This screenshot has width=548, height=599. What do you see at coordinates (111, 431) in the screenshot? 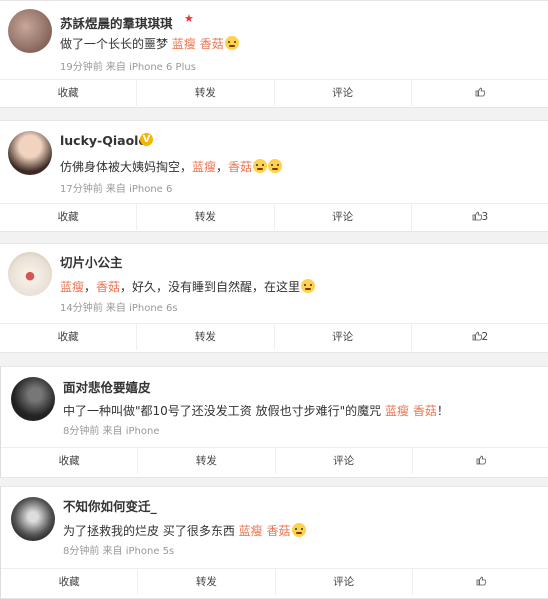
I see `post-meta: 8分钟前 来自 iPhone` at bounding box center [111, 431].